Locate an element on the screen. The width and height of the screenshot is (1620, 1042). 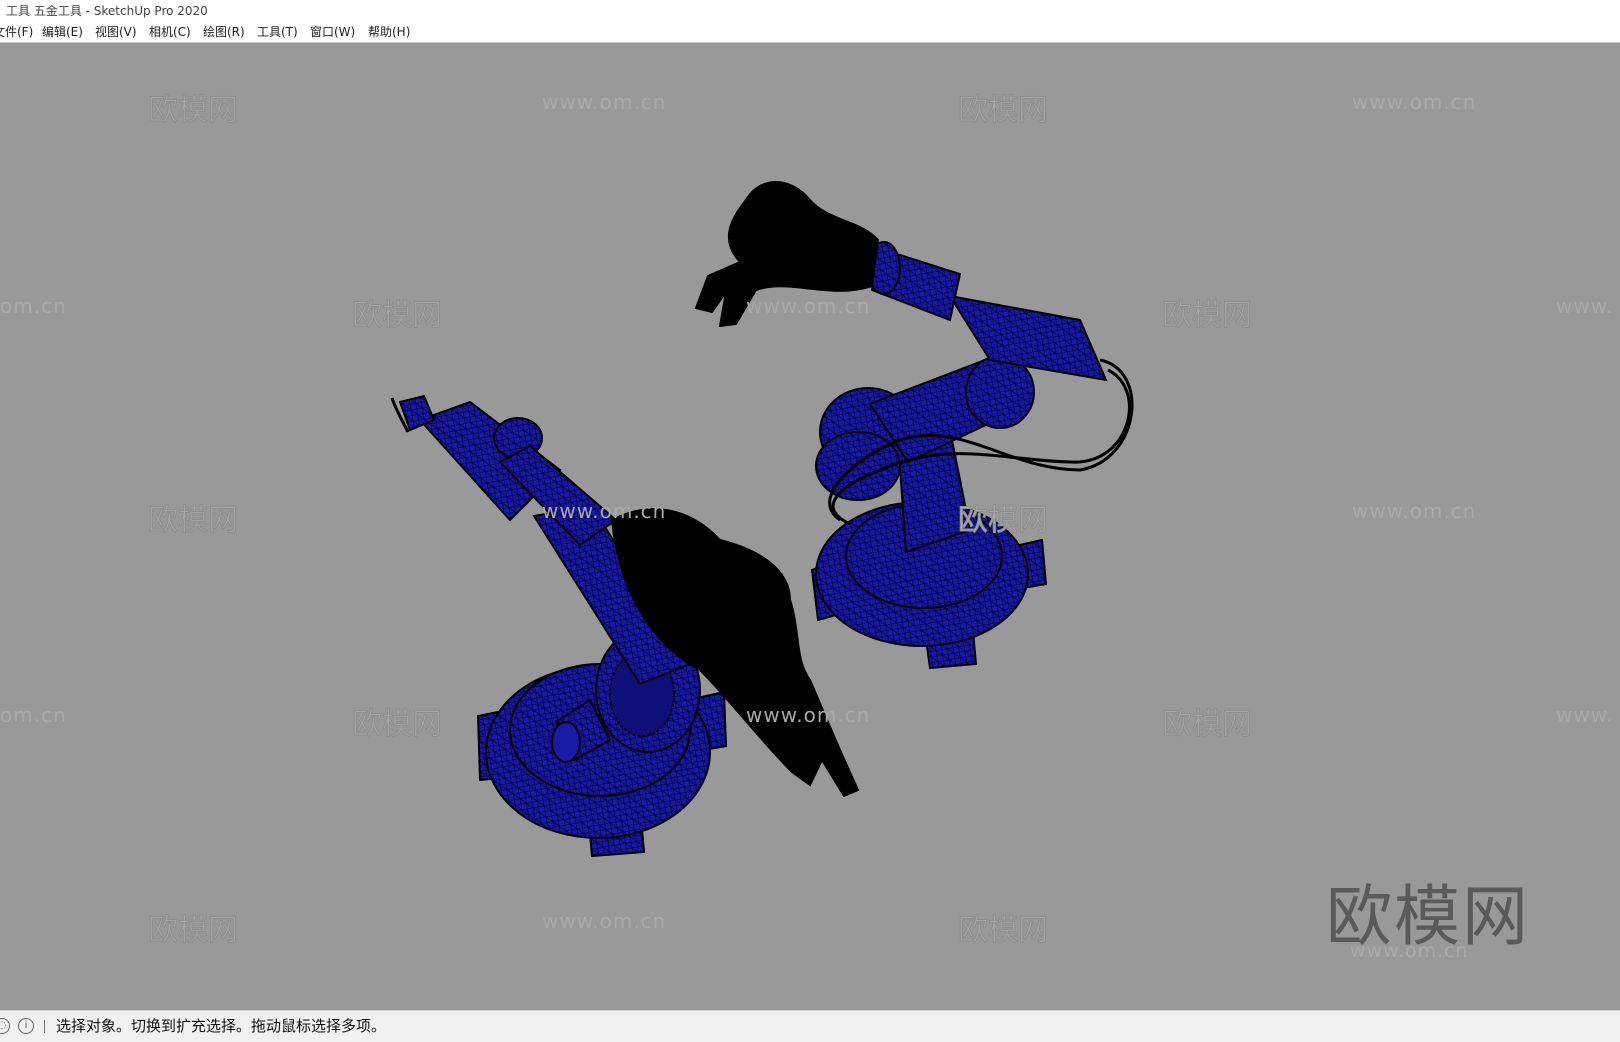
watermark-big-url: www.om.cn is located at coordinates (1409, 951).